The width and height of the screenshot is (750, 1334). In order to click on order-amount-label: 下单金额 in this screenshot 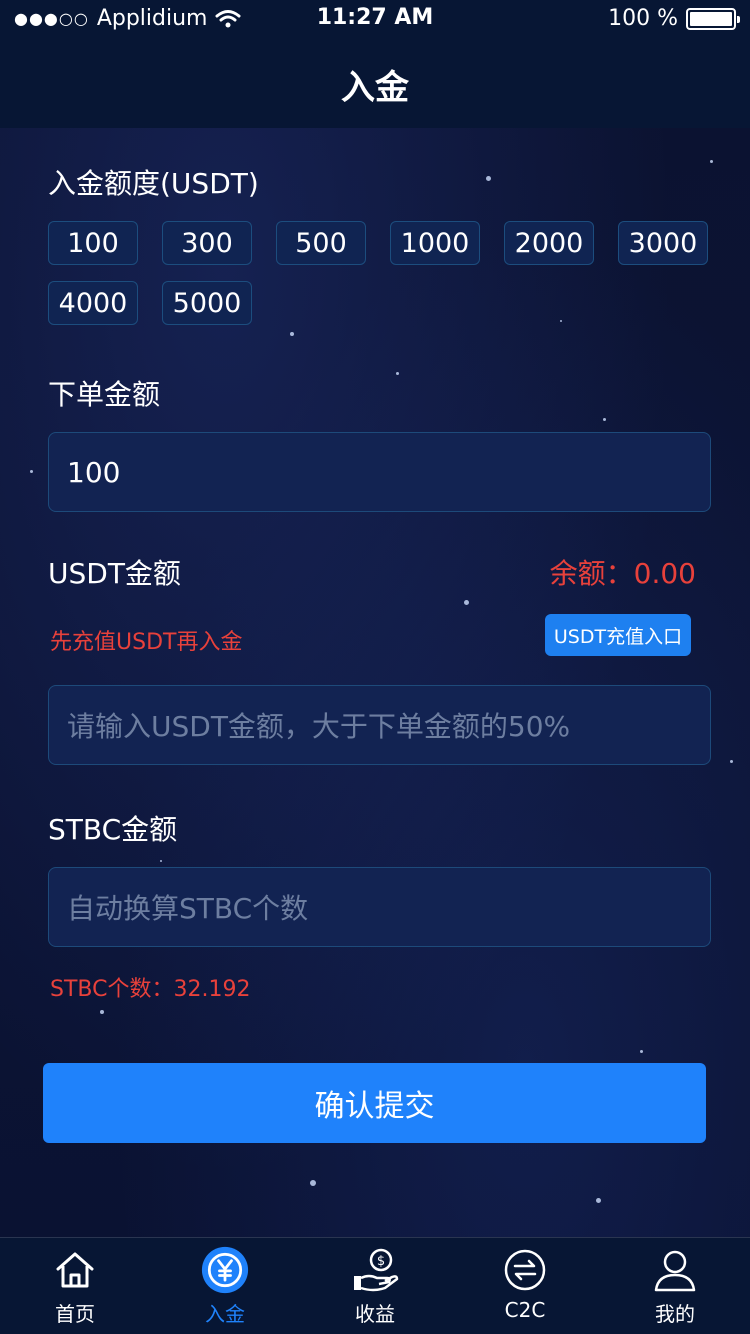, I will do `click(104, 394)`.